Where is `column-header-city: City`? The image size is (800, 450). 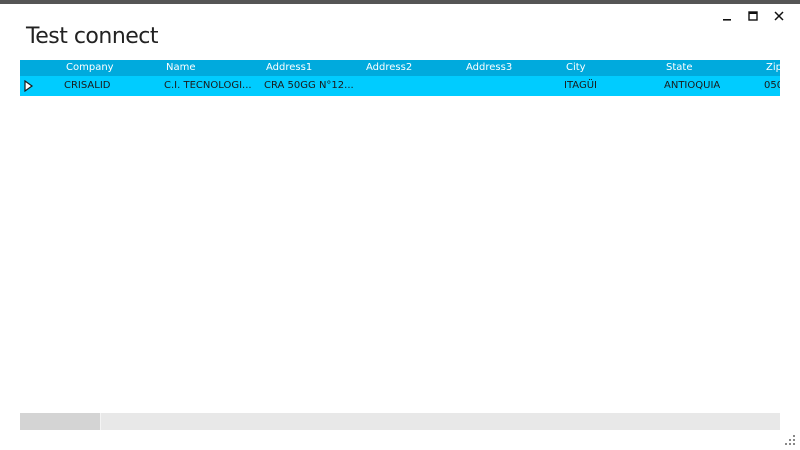
column-header-city: City is located at coordinates (576, 68).